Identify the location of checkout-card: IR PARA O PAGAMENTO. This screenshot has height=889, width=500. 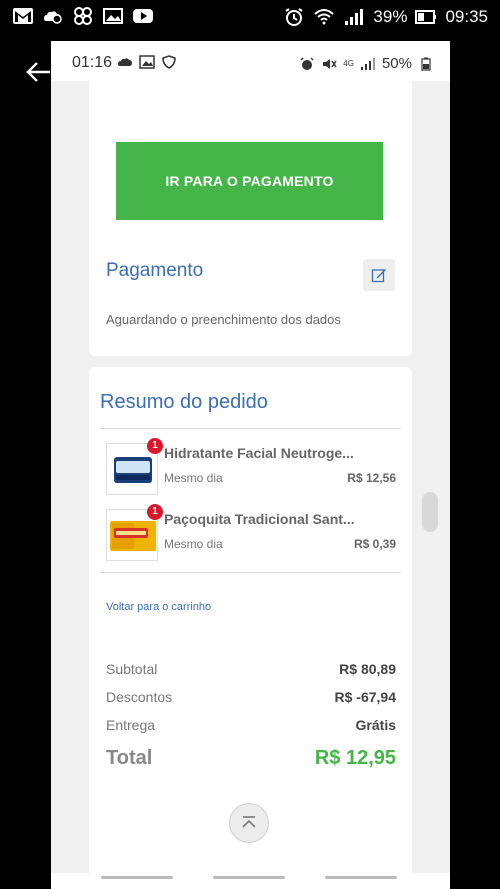
(250, 173).